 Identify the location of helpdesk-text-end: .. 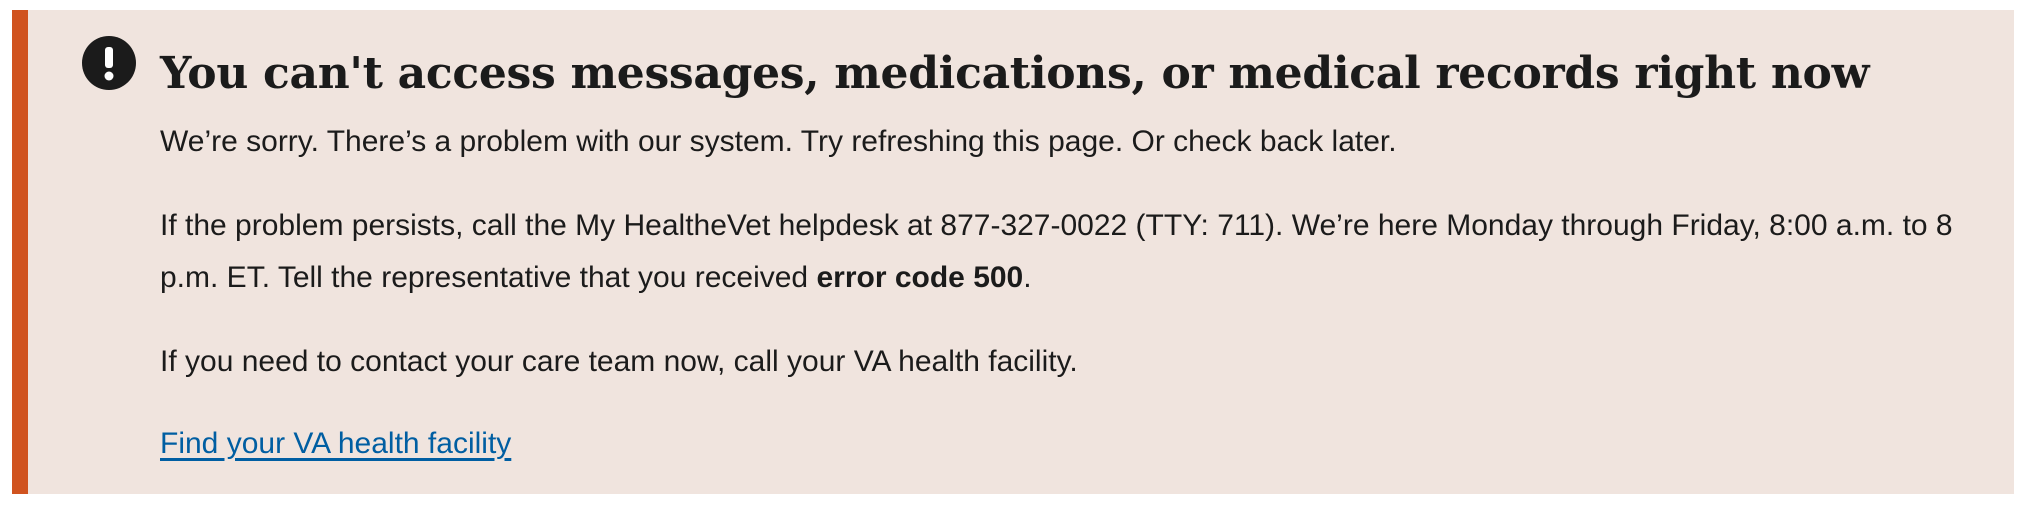
(1027, 277).